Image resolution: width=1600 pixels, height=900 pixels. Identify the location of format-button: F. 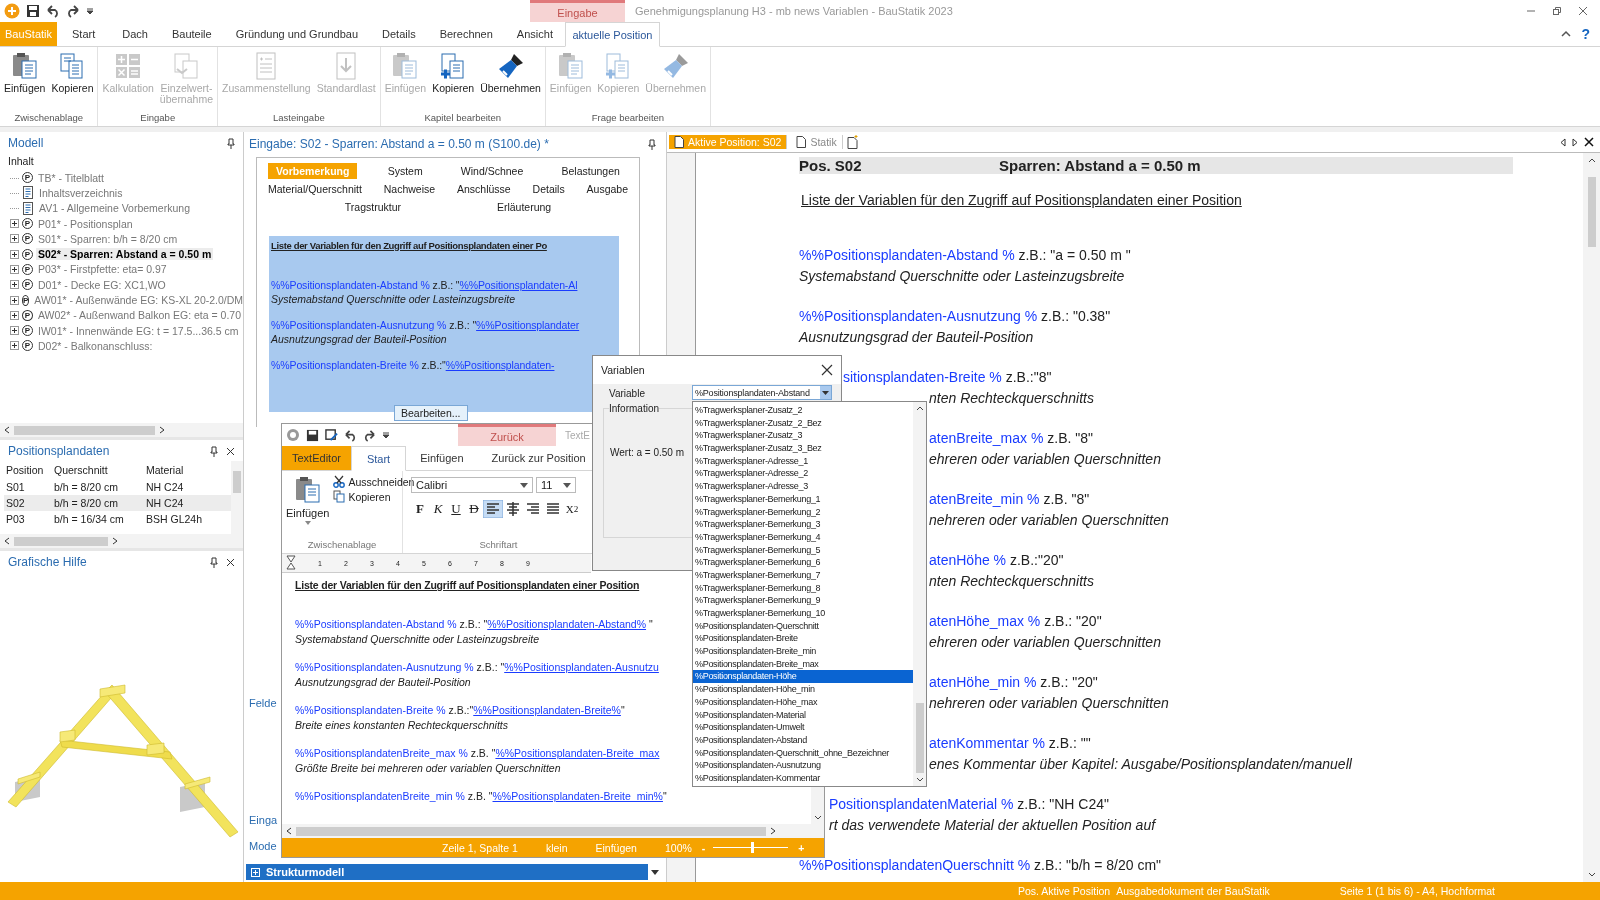
(420, 509).